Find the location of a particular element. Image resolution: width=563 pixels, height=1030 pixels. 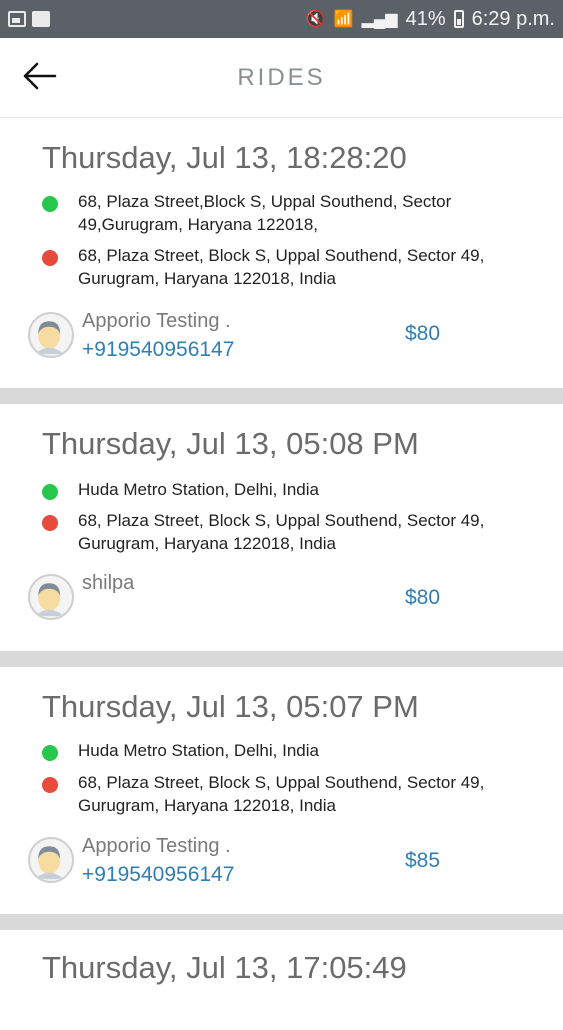

app-notification-icon is located at coordinates (41, 19).